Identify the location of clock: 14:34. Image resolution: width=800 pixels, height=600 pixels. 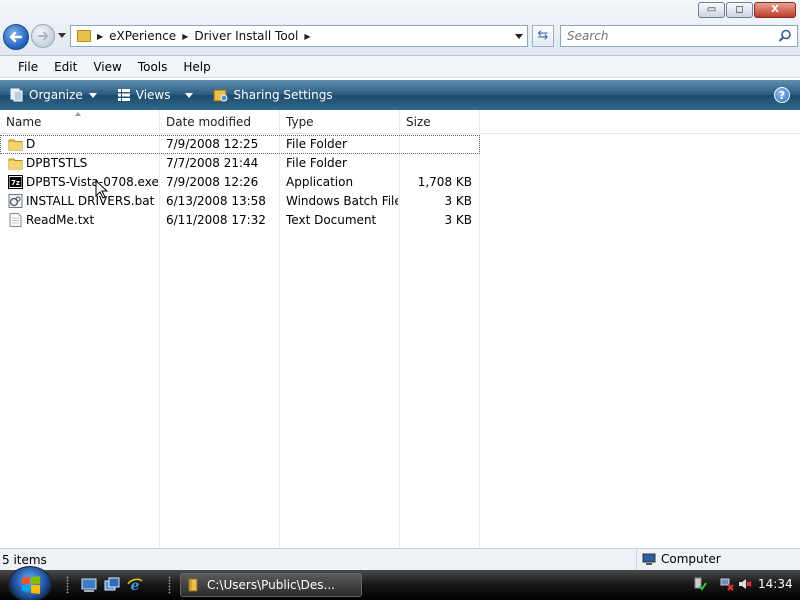
(775, 584).